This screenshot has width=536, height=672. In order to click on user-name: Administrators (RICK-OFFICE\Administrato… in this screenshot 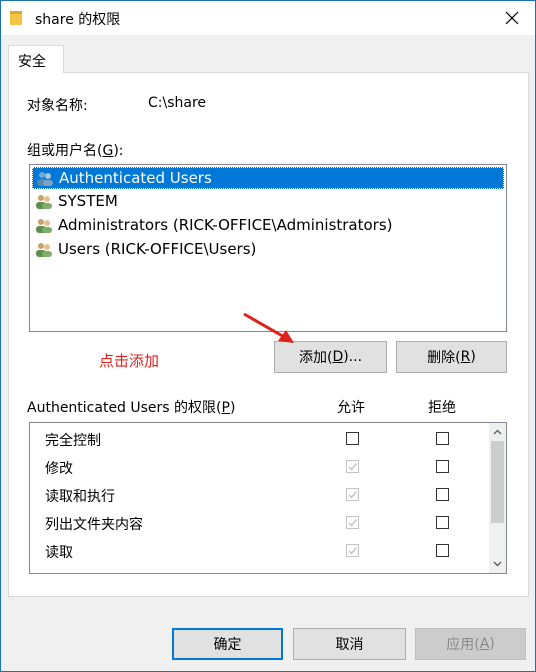, I will do `click(225, 225)`.